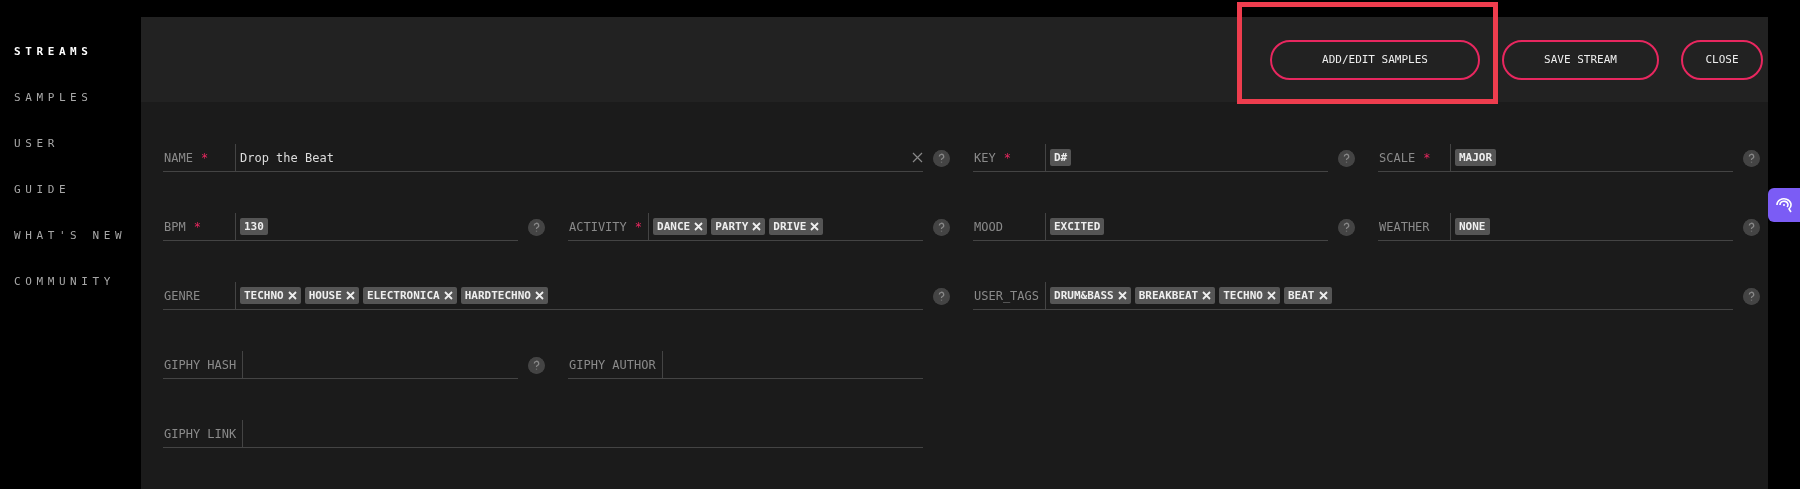 This screenshot has height=489, width=1800. Describe the element at coordinates (200, 364) in the screenshot. I see `field-label: GIPHY HASH` at that location.